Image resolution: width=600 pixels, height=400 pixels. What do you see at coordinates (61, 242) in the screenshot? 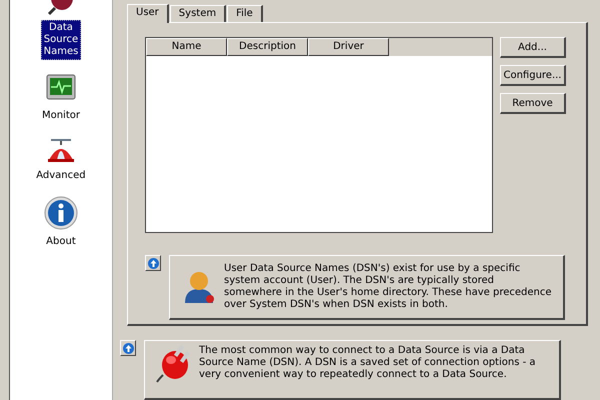
I see `sidebar-item: About` at bounding box center [61, 242].